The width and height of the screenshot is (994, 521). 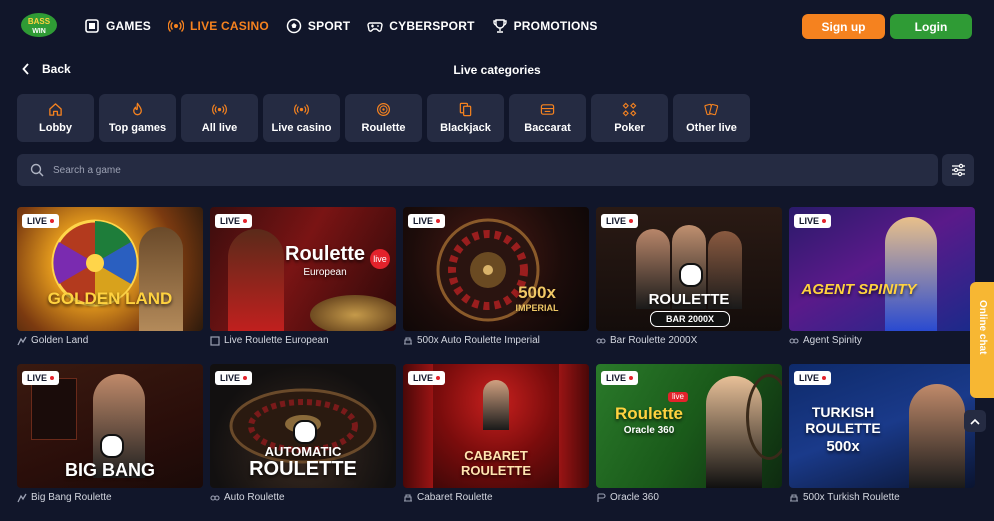 What do you see at coordinates (859, 289) in the screenshot?
I see `game-art-title: AGENT SPINITY` at bounding box center [859, 289].